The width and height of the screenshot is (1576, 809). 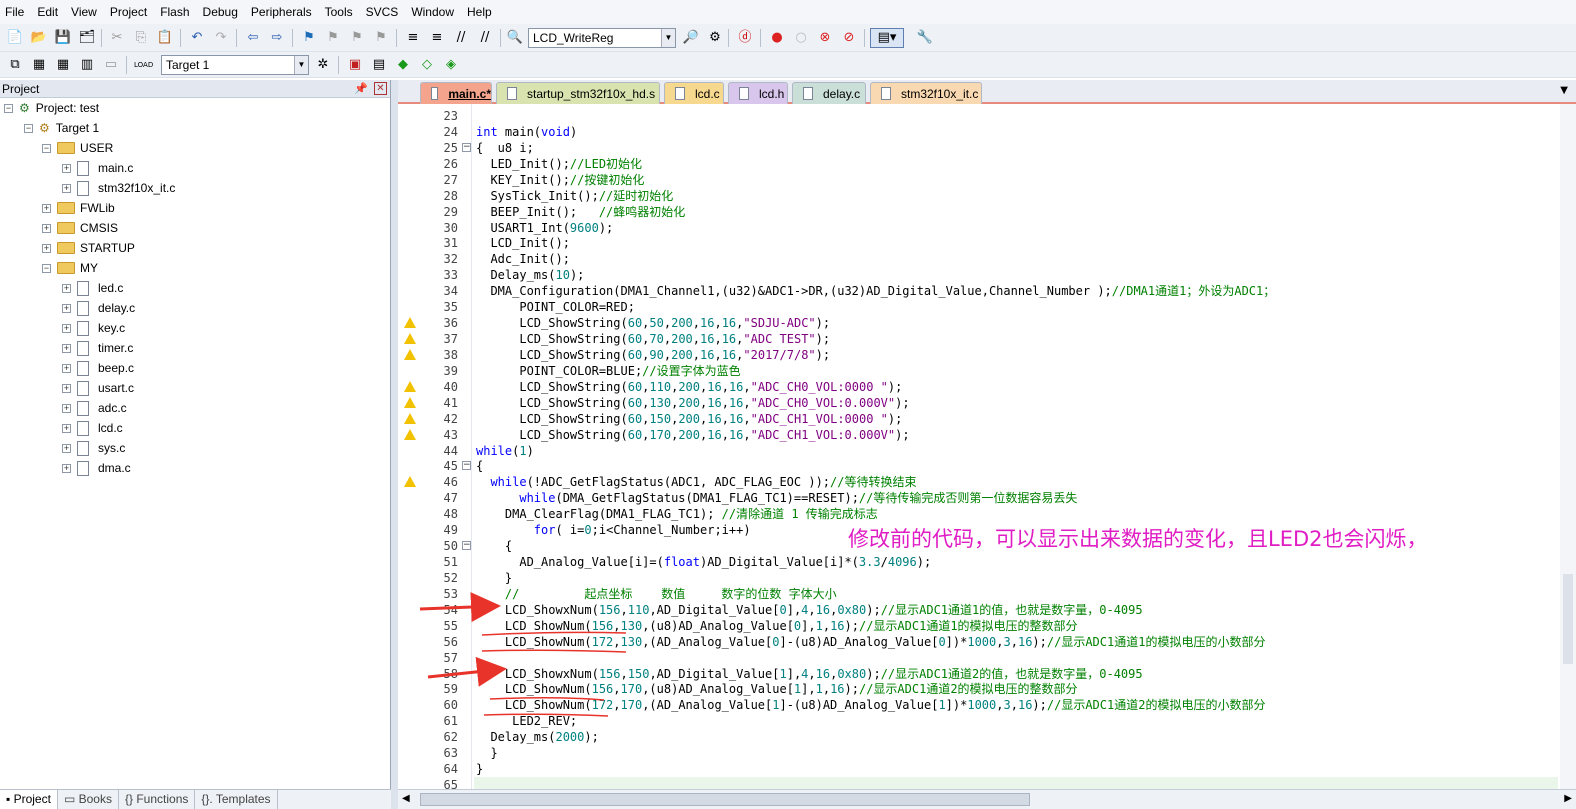 What do you see at coordinates (613, 530) in the screenshot?
I see `code-line: for( i=0;i<Channel_Number;i++)` at bounding box center [613, 530].